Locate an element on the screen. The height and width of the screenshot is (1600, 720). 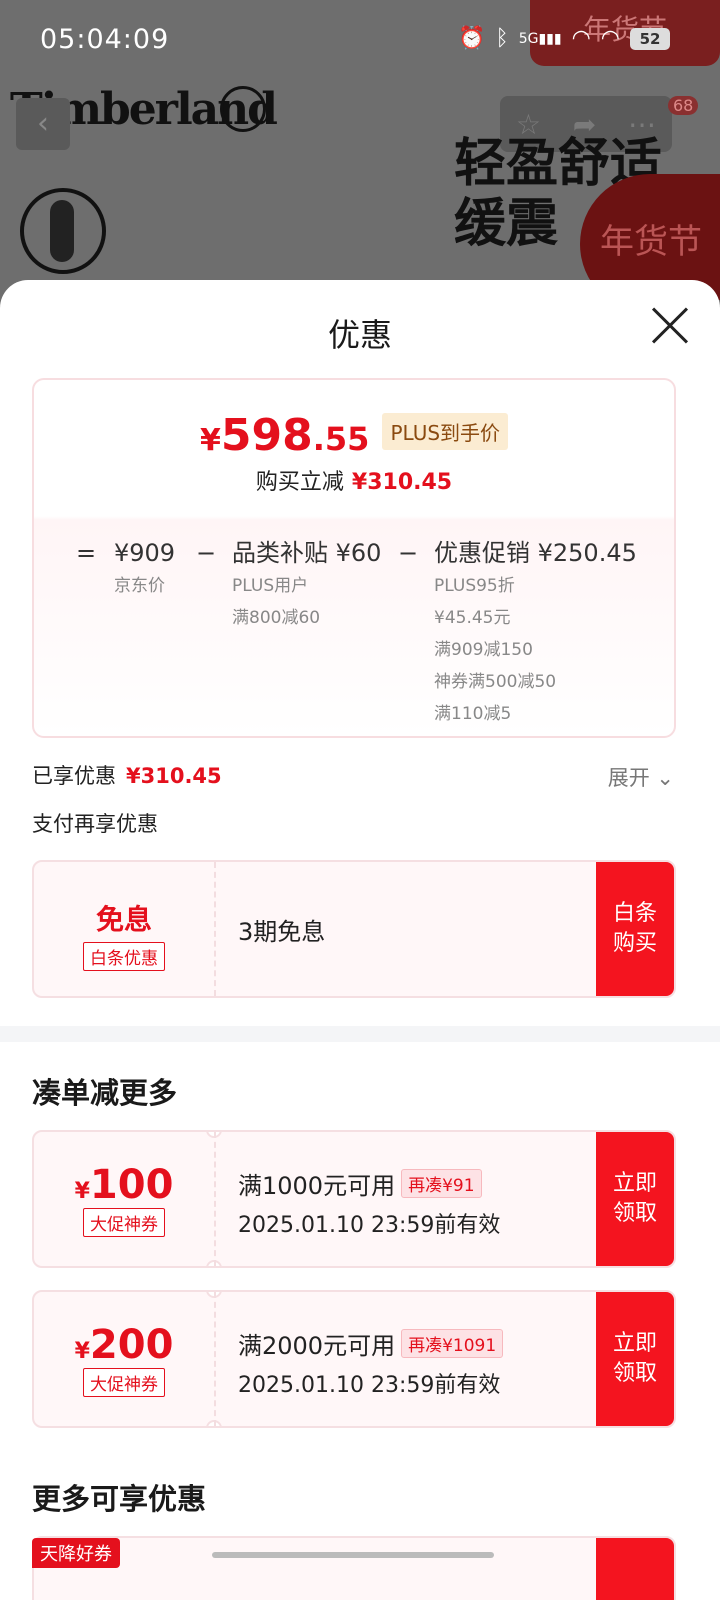
jd-price-col: ¥909 京东价 is located at coordinates (145, 567).